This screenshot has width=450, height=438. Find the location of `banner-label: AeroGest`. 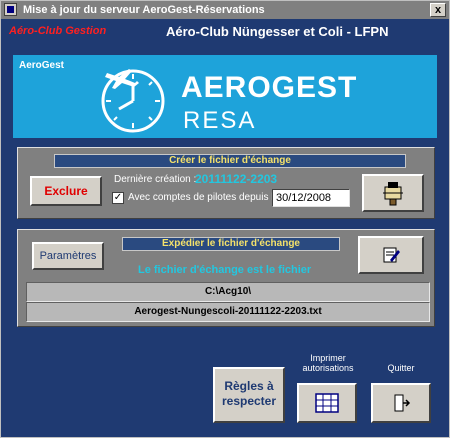

banner-label: AeroGest is located at coordinates (42, 65).